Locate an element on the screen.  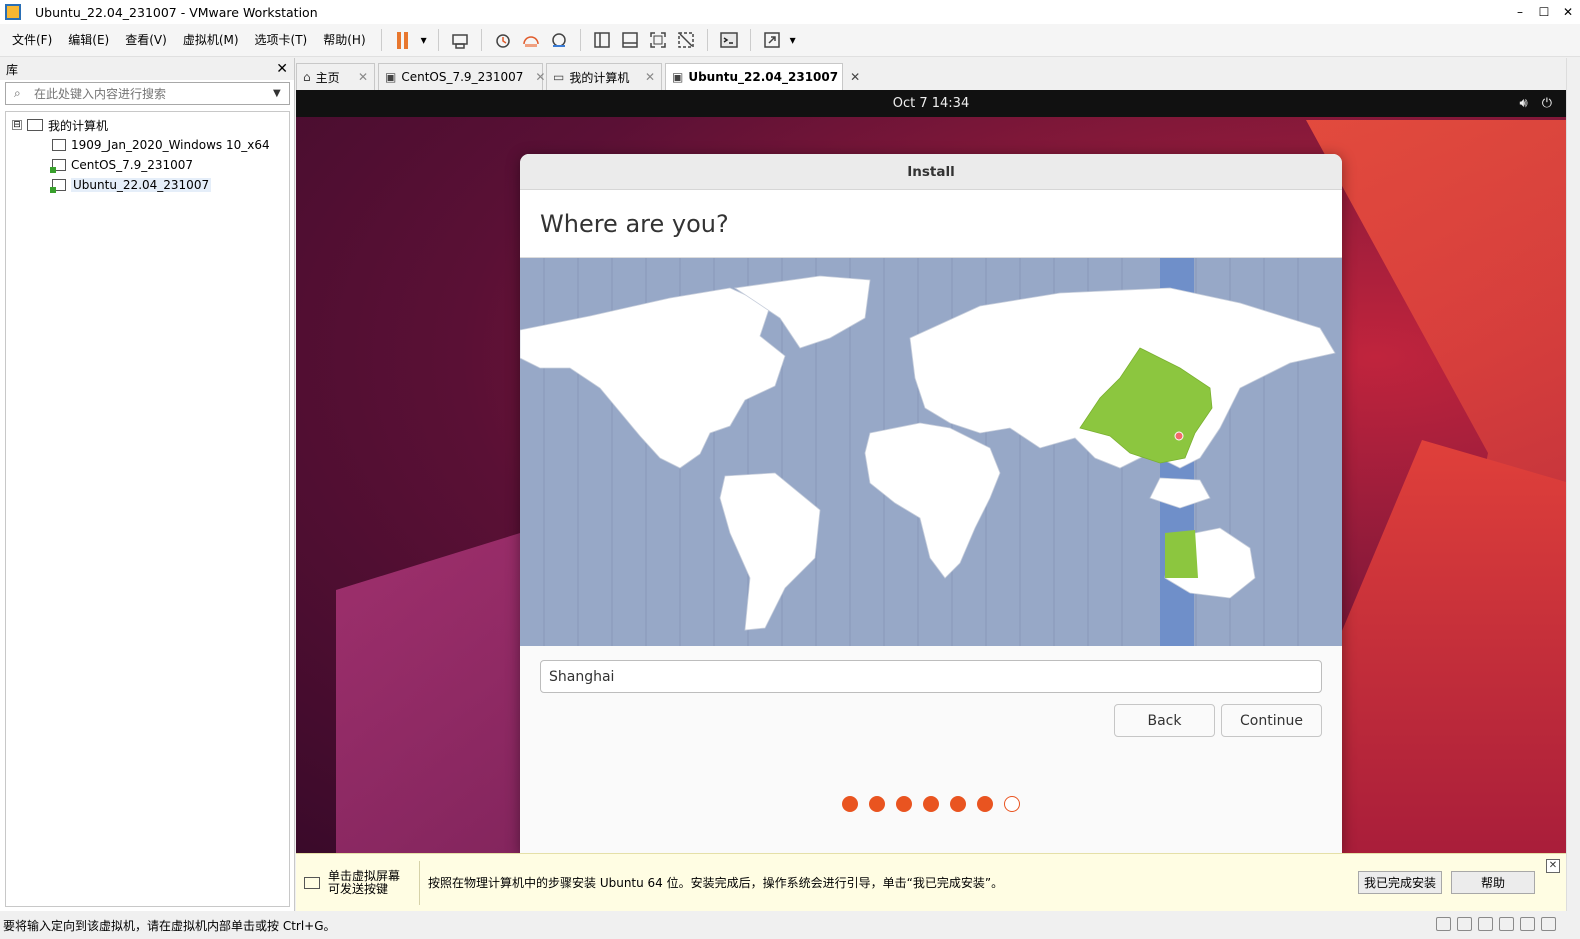
tab-my-computer: ▭ 我的计算机 ✕ is located at coordinates (604, 76).